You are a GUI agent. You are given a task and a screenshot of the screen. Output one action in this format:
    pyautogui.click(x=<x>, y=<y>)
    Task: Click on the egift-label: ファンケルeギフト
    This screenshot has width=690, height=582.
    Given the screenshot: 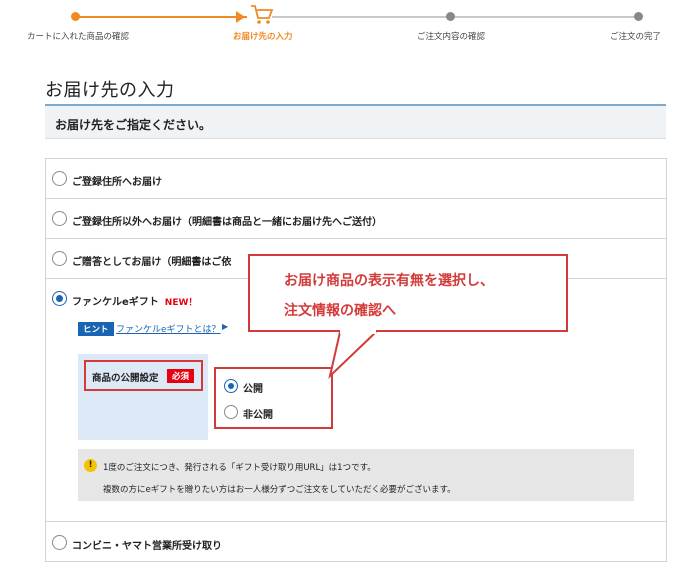 What is the action you would take?
    pyautogui.click(x=115, y=302)
    